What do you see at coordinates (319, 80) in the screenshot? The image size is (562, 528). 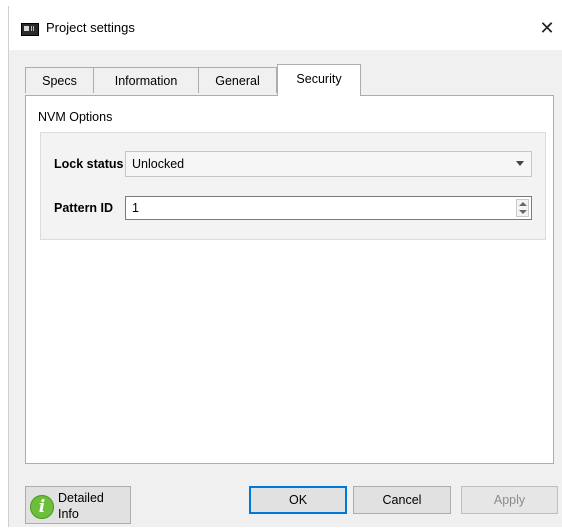 I see `tab-security: Security` at bounding box center [319, 80].